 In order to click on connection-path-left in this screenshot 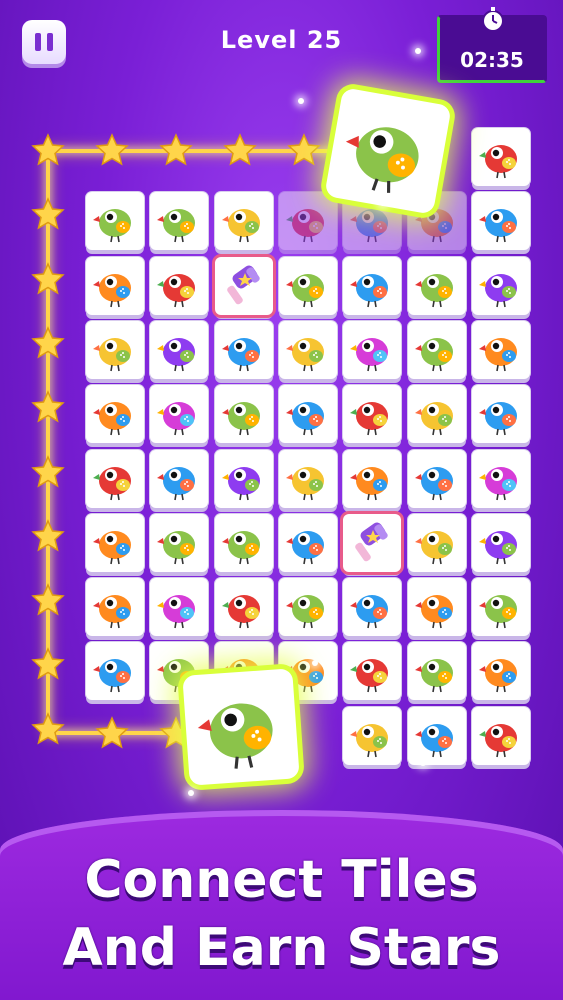, I will do `click(48, 441)`.